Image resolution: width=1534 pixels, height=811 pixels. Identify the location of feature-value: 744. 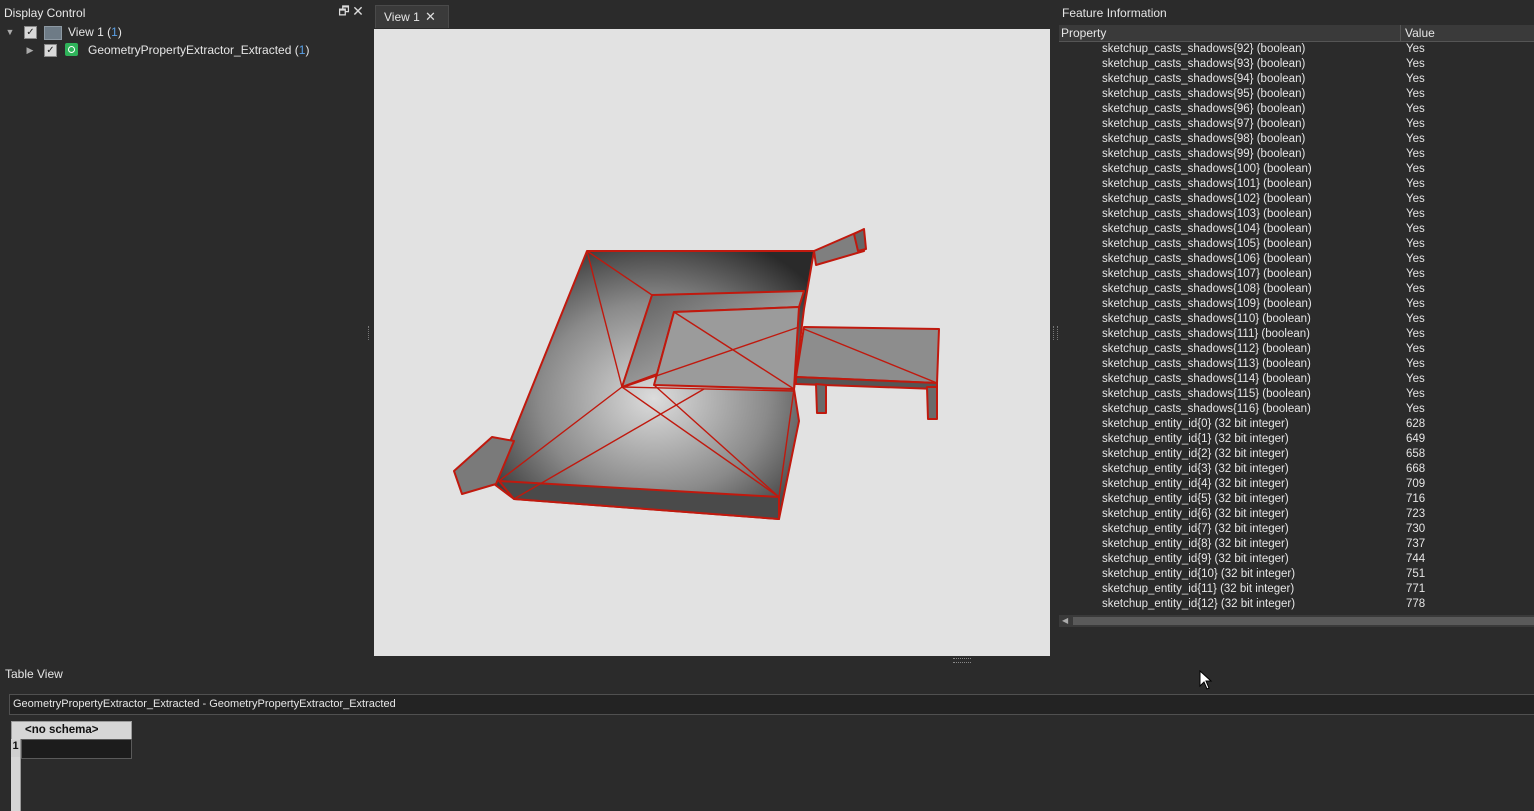
(1416, 559).